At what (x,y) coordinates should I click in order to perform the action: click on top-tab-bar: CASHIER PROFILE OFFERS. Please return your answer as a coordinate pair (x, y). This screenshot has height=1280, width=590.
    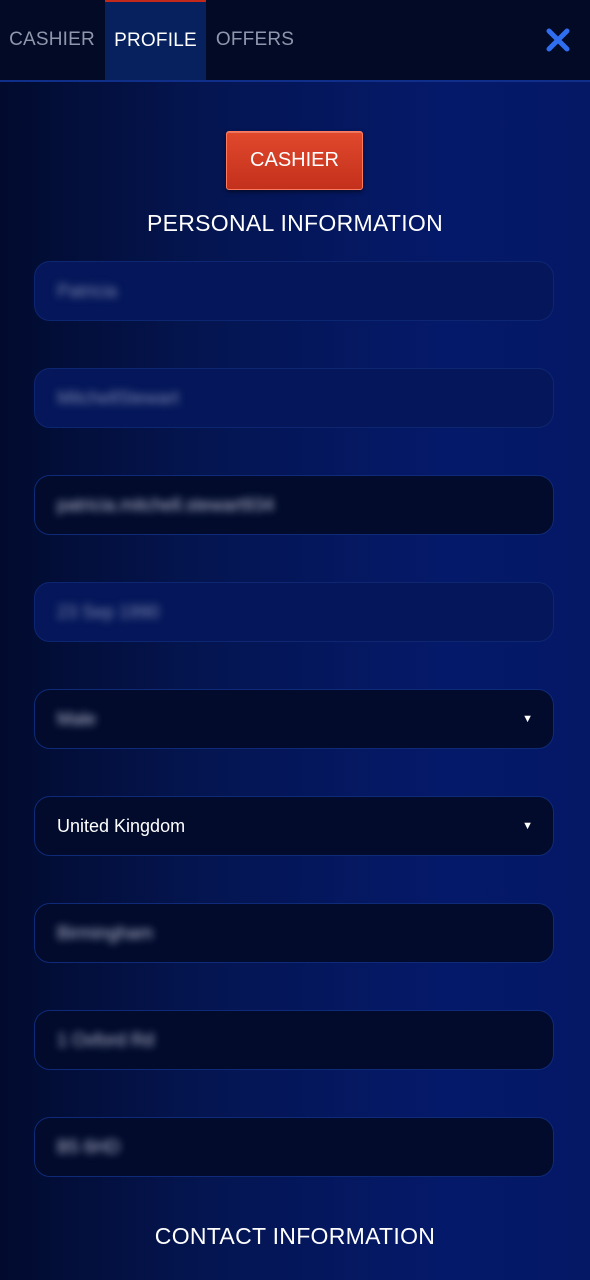
    Looking at the image, I should click on (295, 41).